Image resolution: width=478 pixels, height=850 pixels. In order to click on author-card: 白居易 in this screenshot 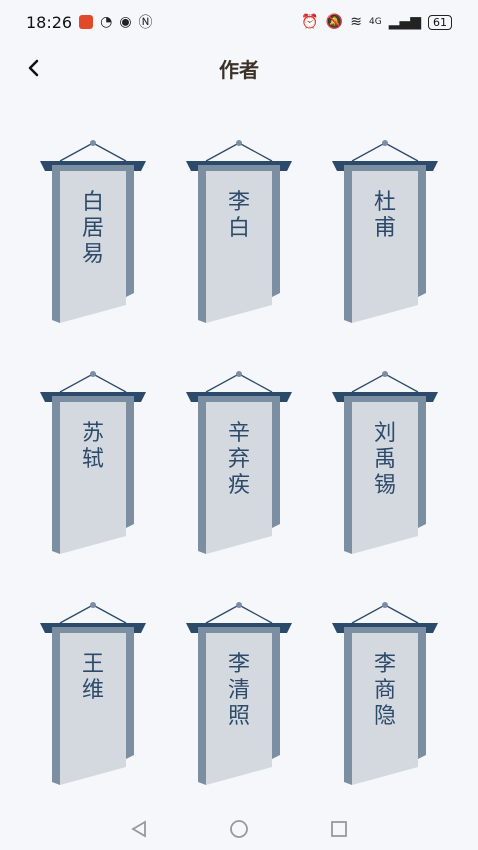, I will do `click(93, 232)`.